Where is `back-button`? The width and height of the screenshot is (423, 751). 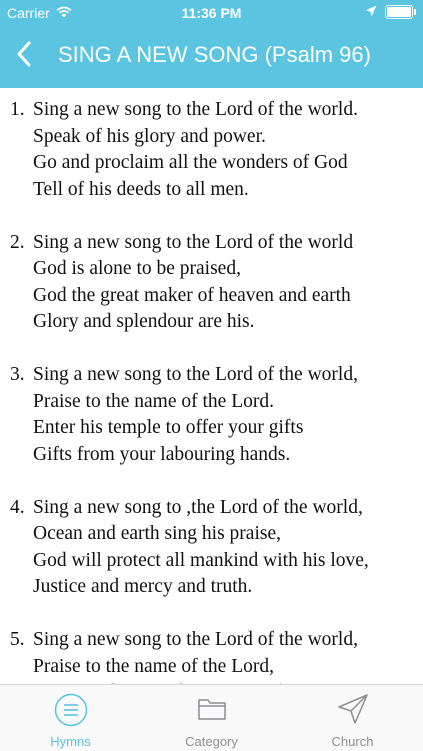
back-button is located at coordinates (24, 56).